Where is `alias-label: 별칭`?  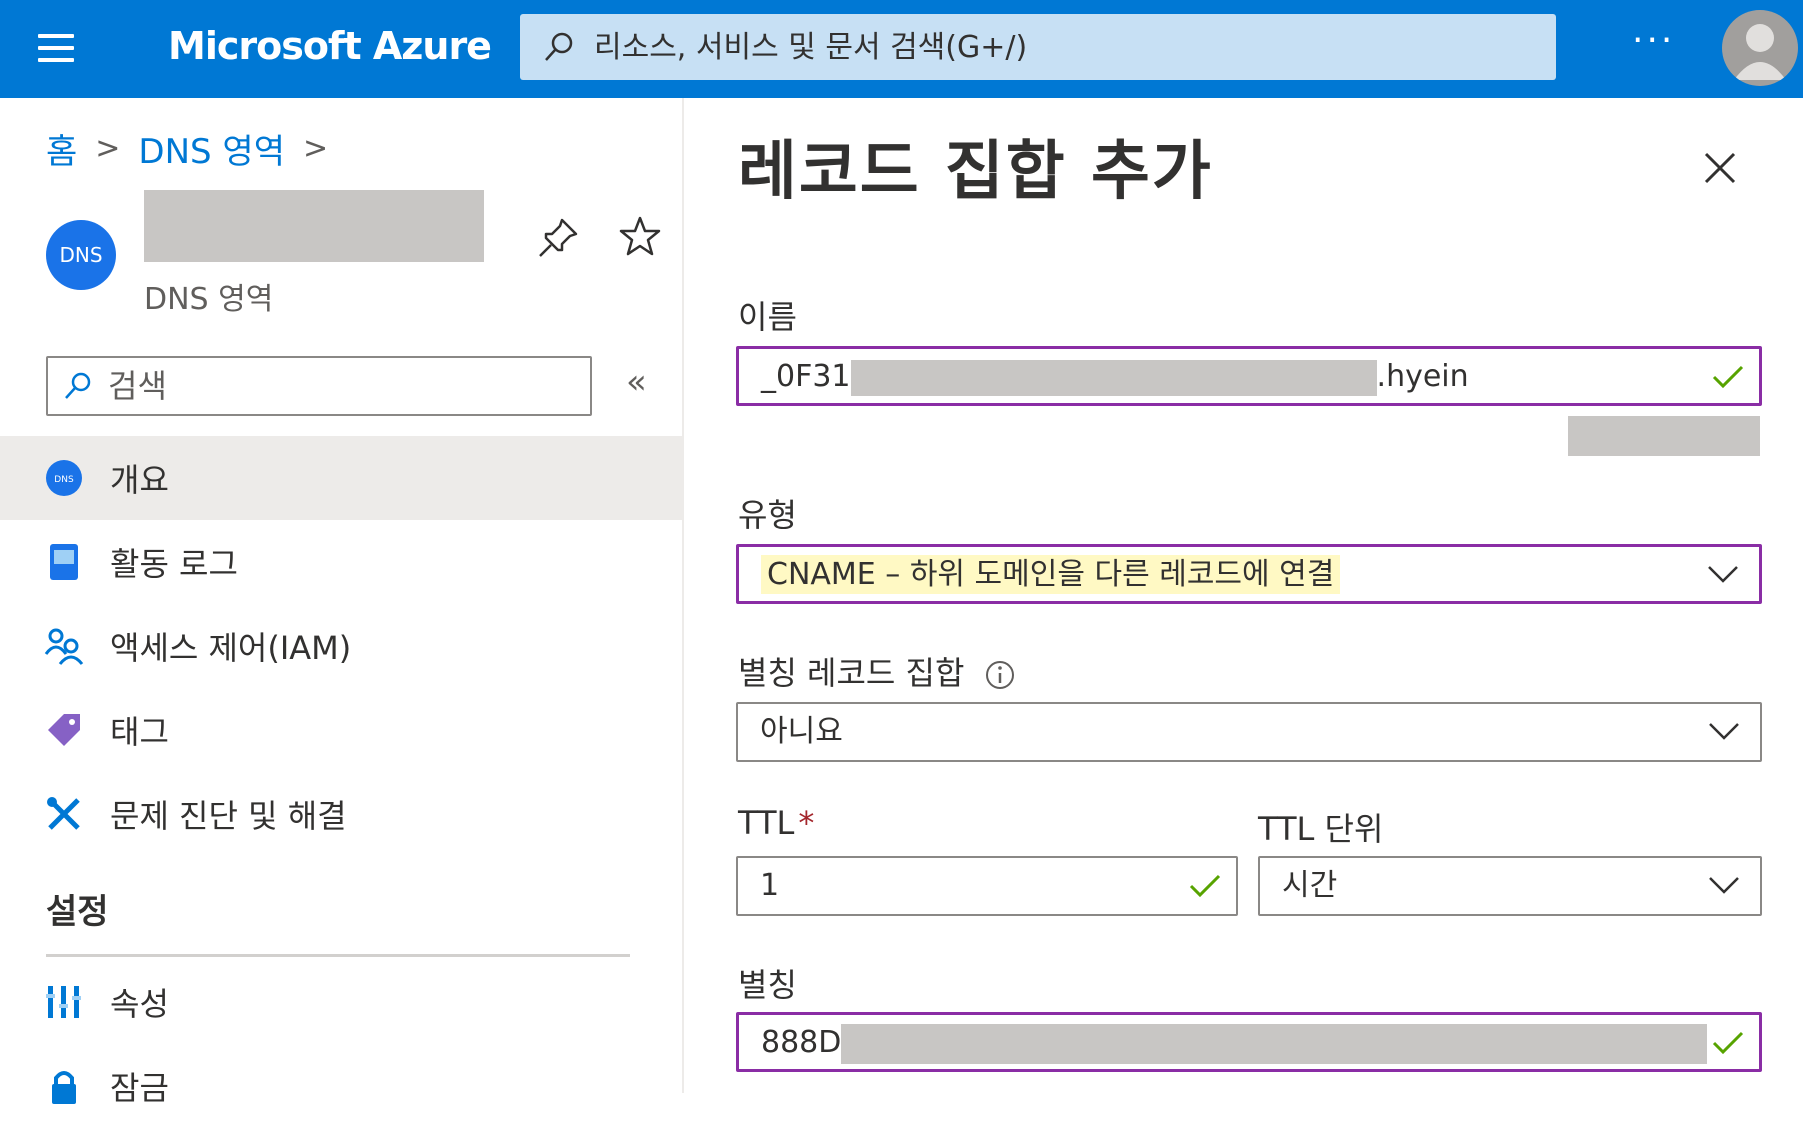 alias-label: 별칭 is located at coordinates (767, 985).